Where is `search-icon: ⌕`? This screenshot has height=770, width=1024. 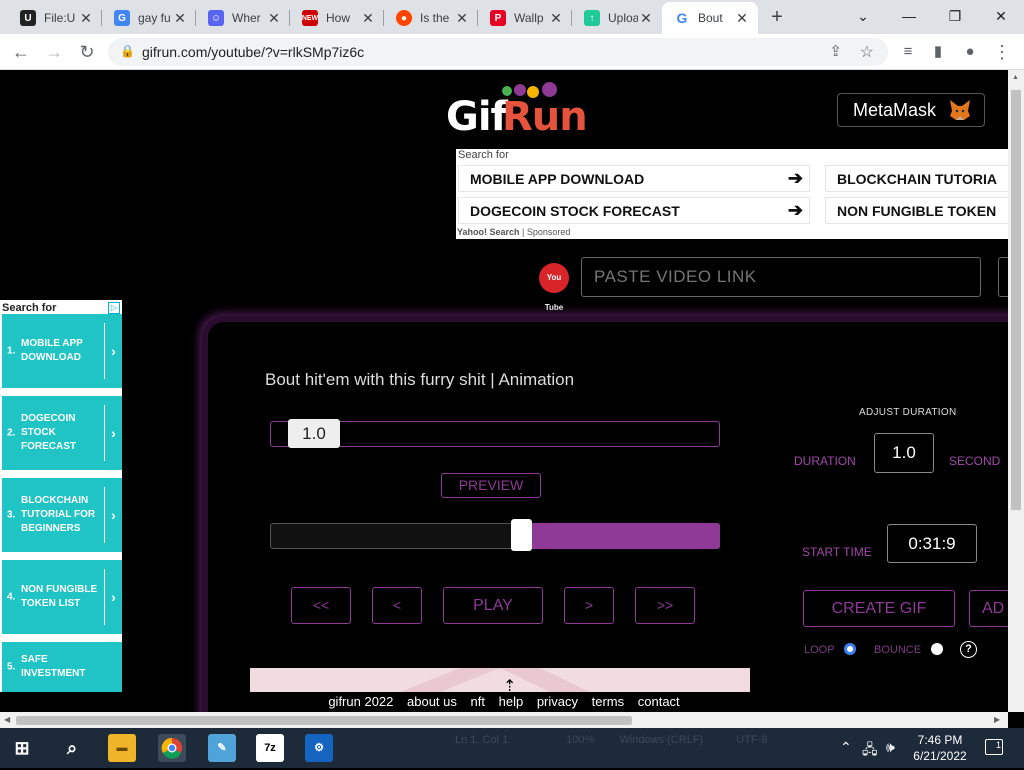 search-icon: ⌕ is located at coordinates (72, 748).